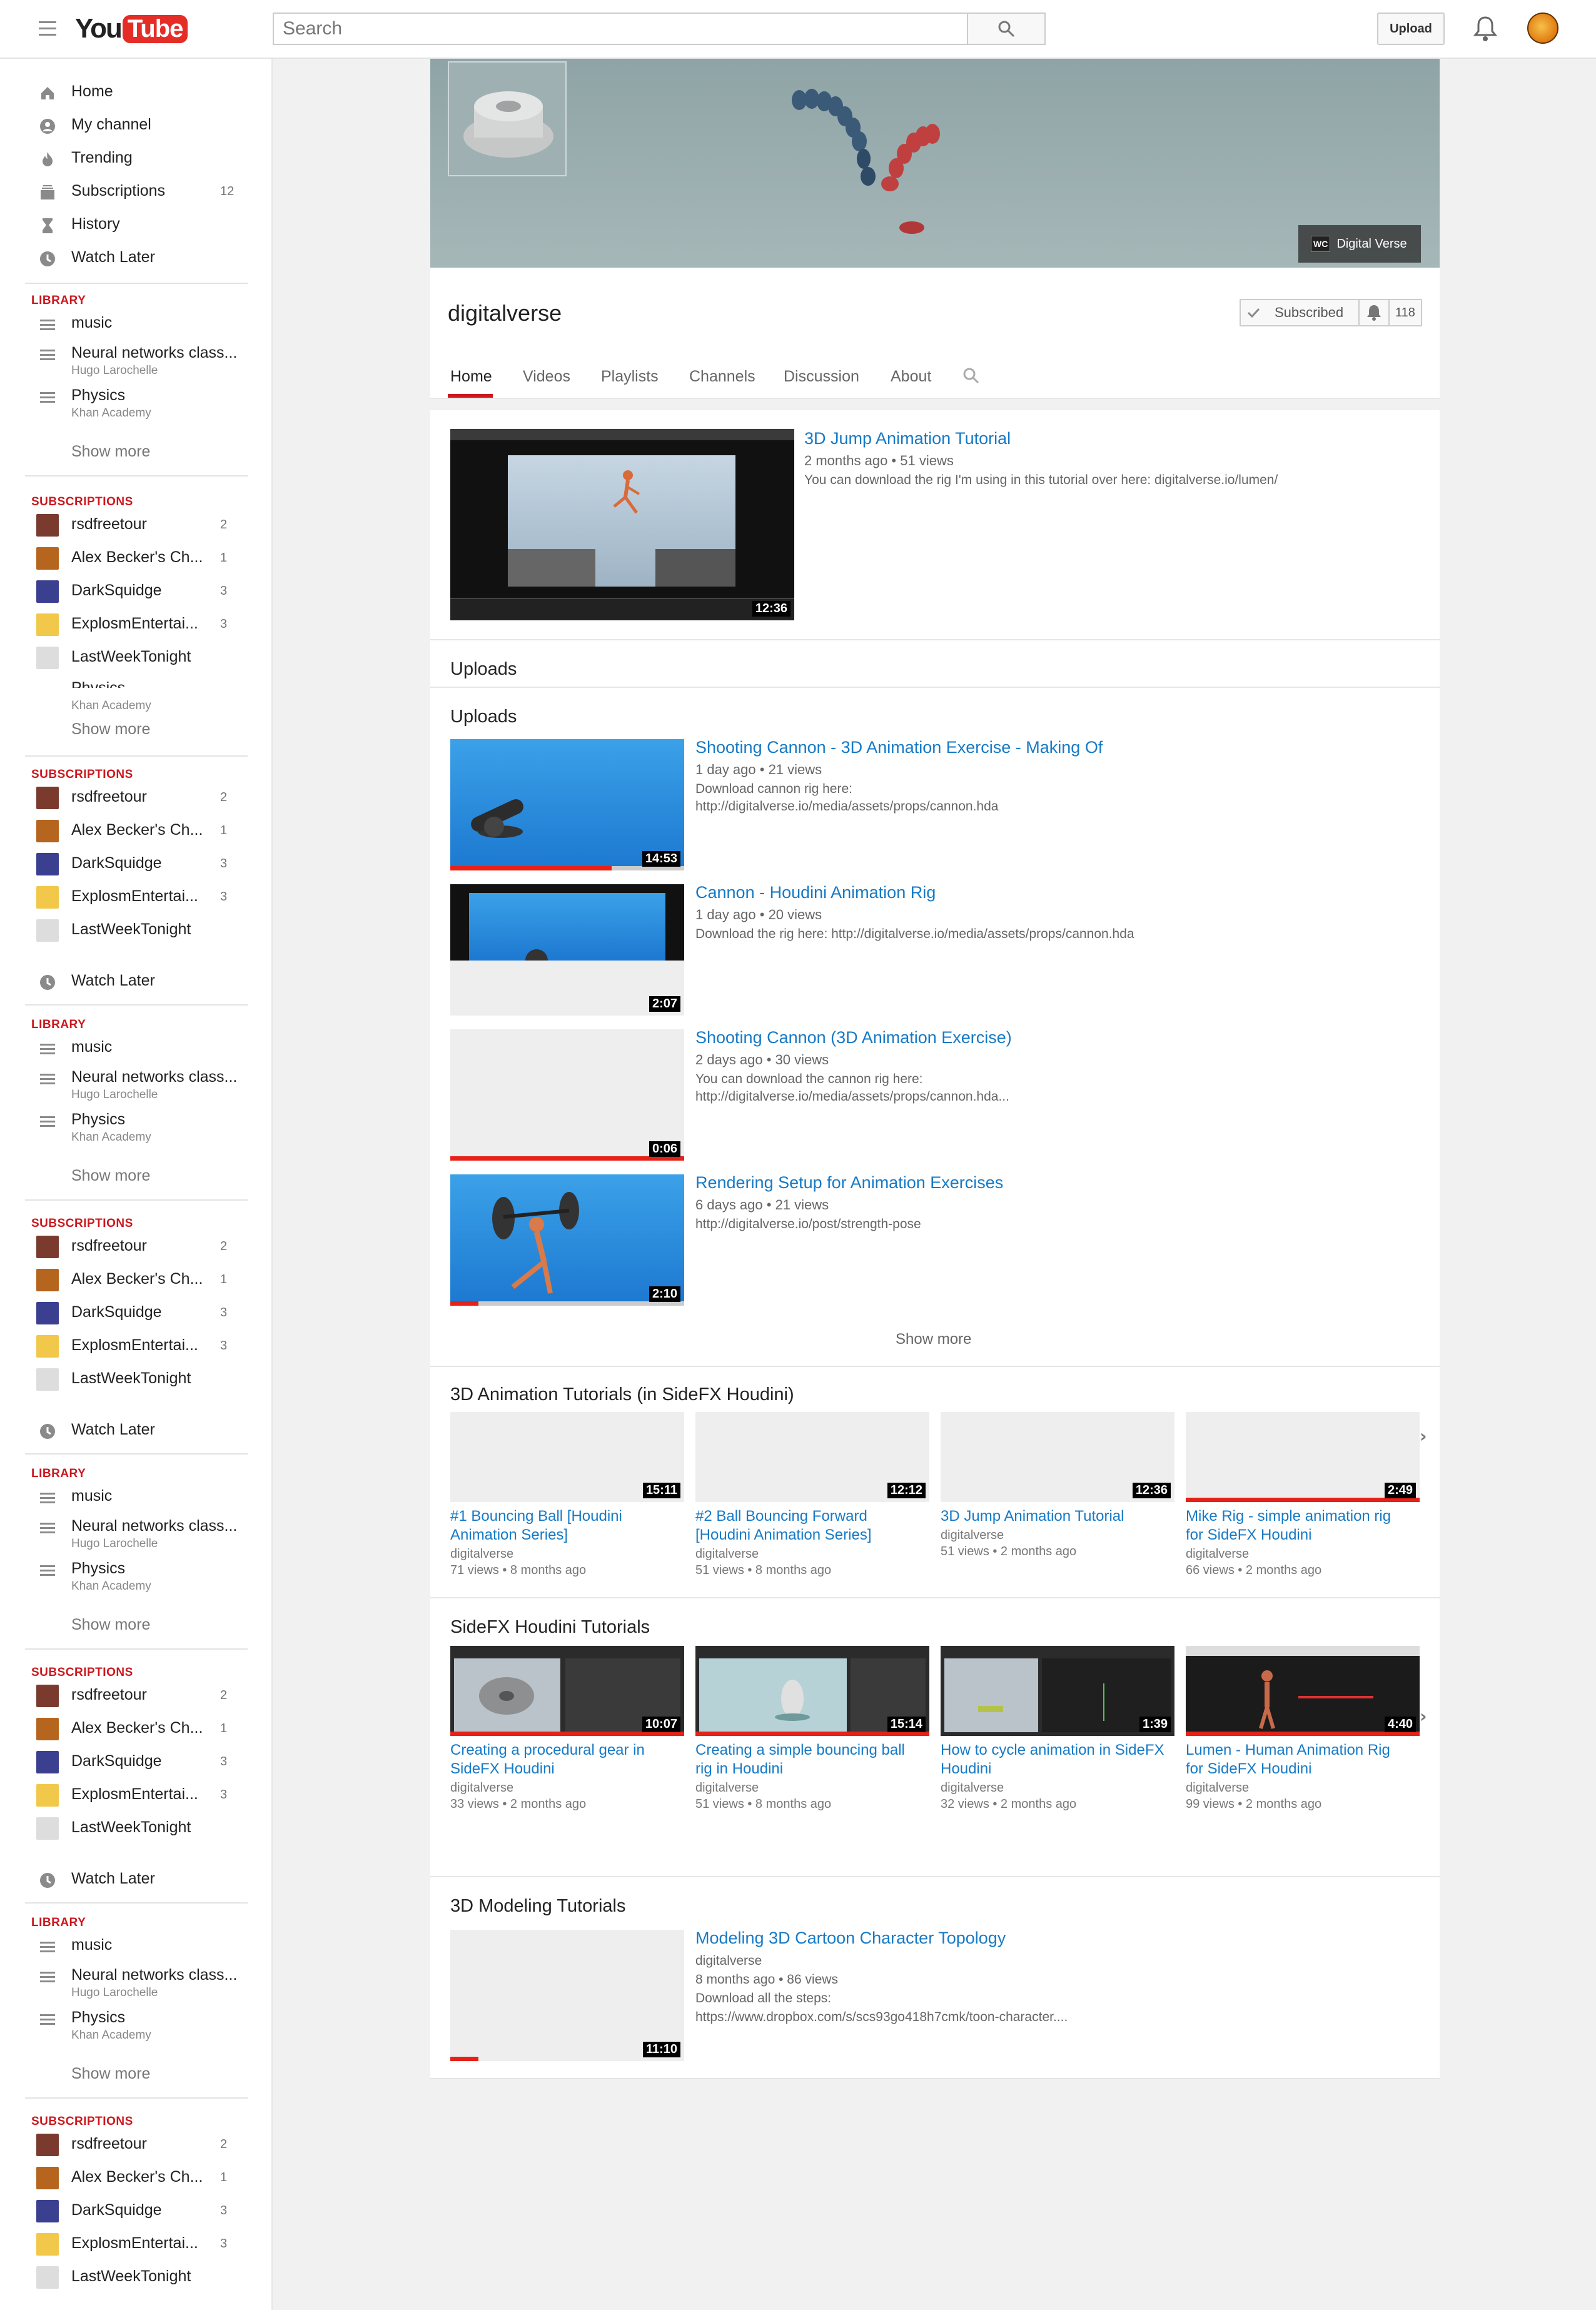  Describe the element at coordinates (1032, 1517) in the screenshot. I see `video-title: 3D Jump Animation Tutorial` at that location.